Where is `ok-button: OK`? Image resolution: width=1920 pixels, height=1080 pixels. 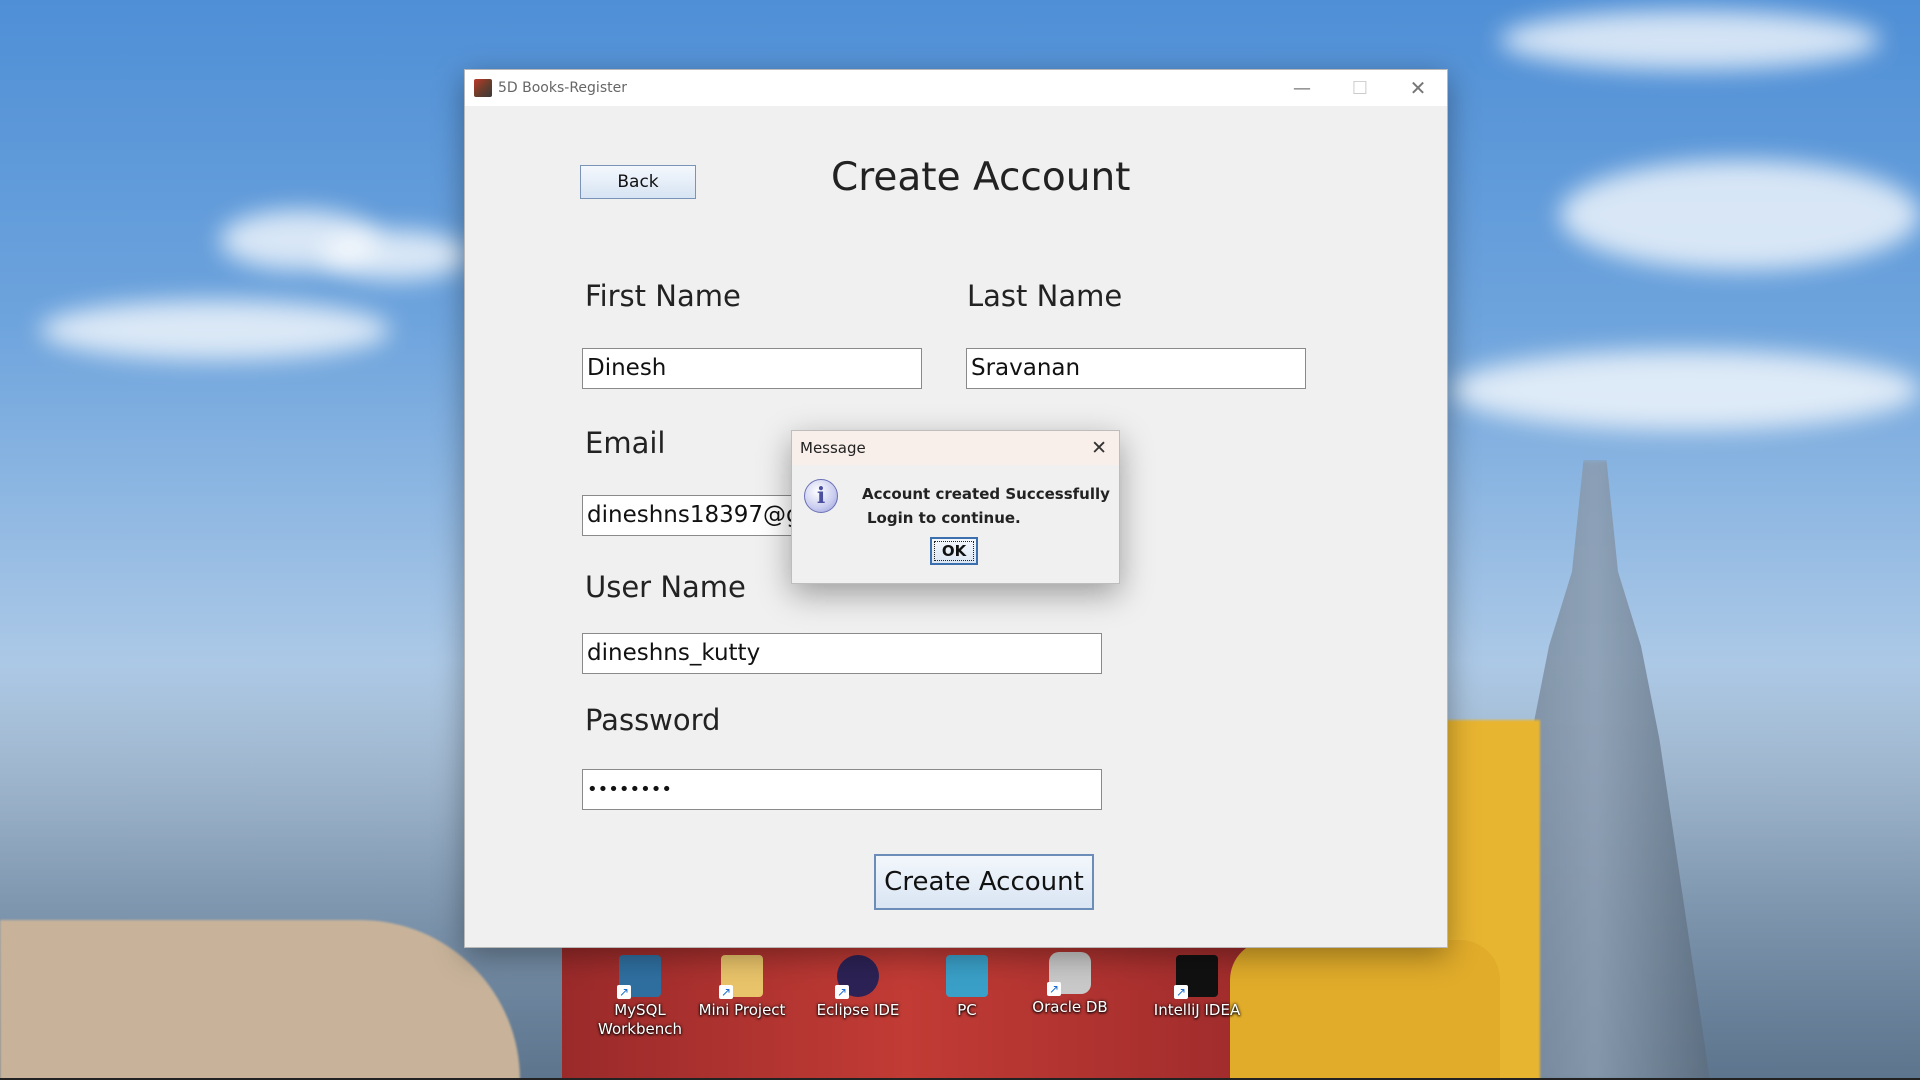 ok-button: OK is located at coordinates (954, 551).